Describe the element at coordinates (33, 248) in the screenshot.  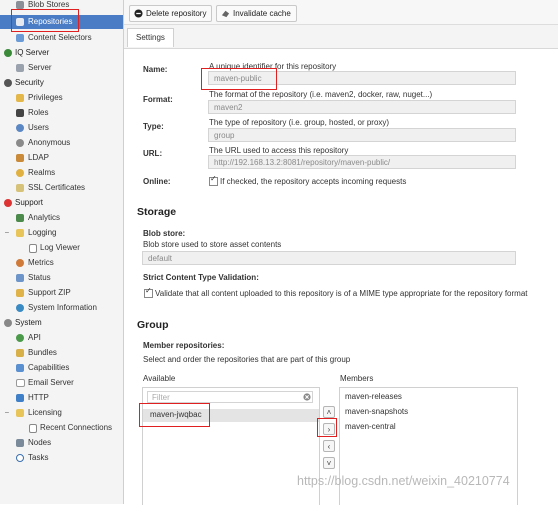
I see `log-viewer-icon` at that location.